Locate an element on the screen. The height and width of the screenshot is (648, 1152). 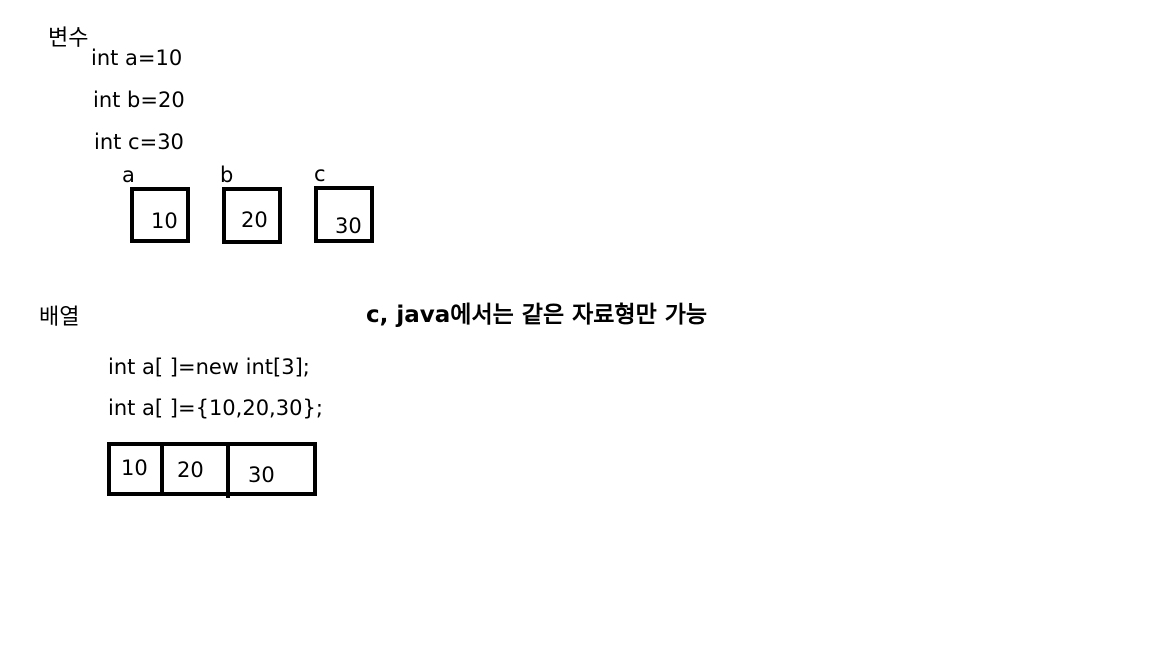
variables-heading: 변수 is located at coordinates (68, 38).